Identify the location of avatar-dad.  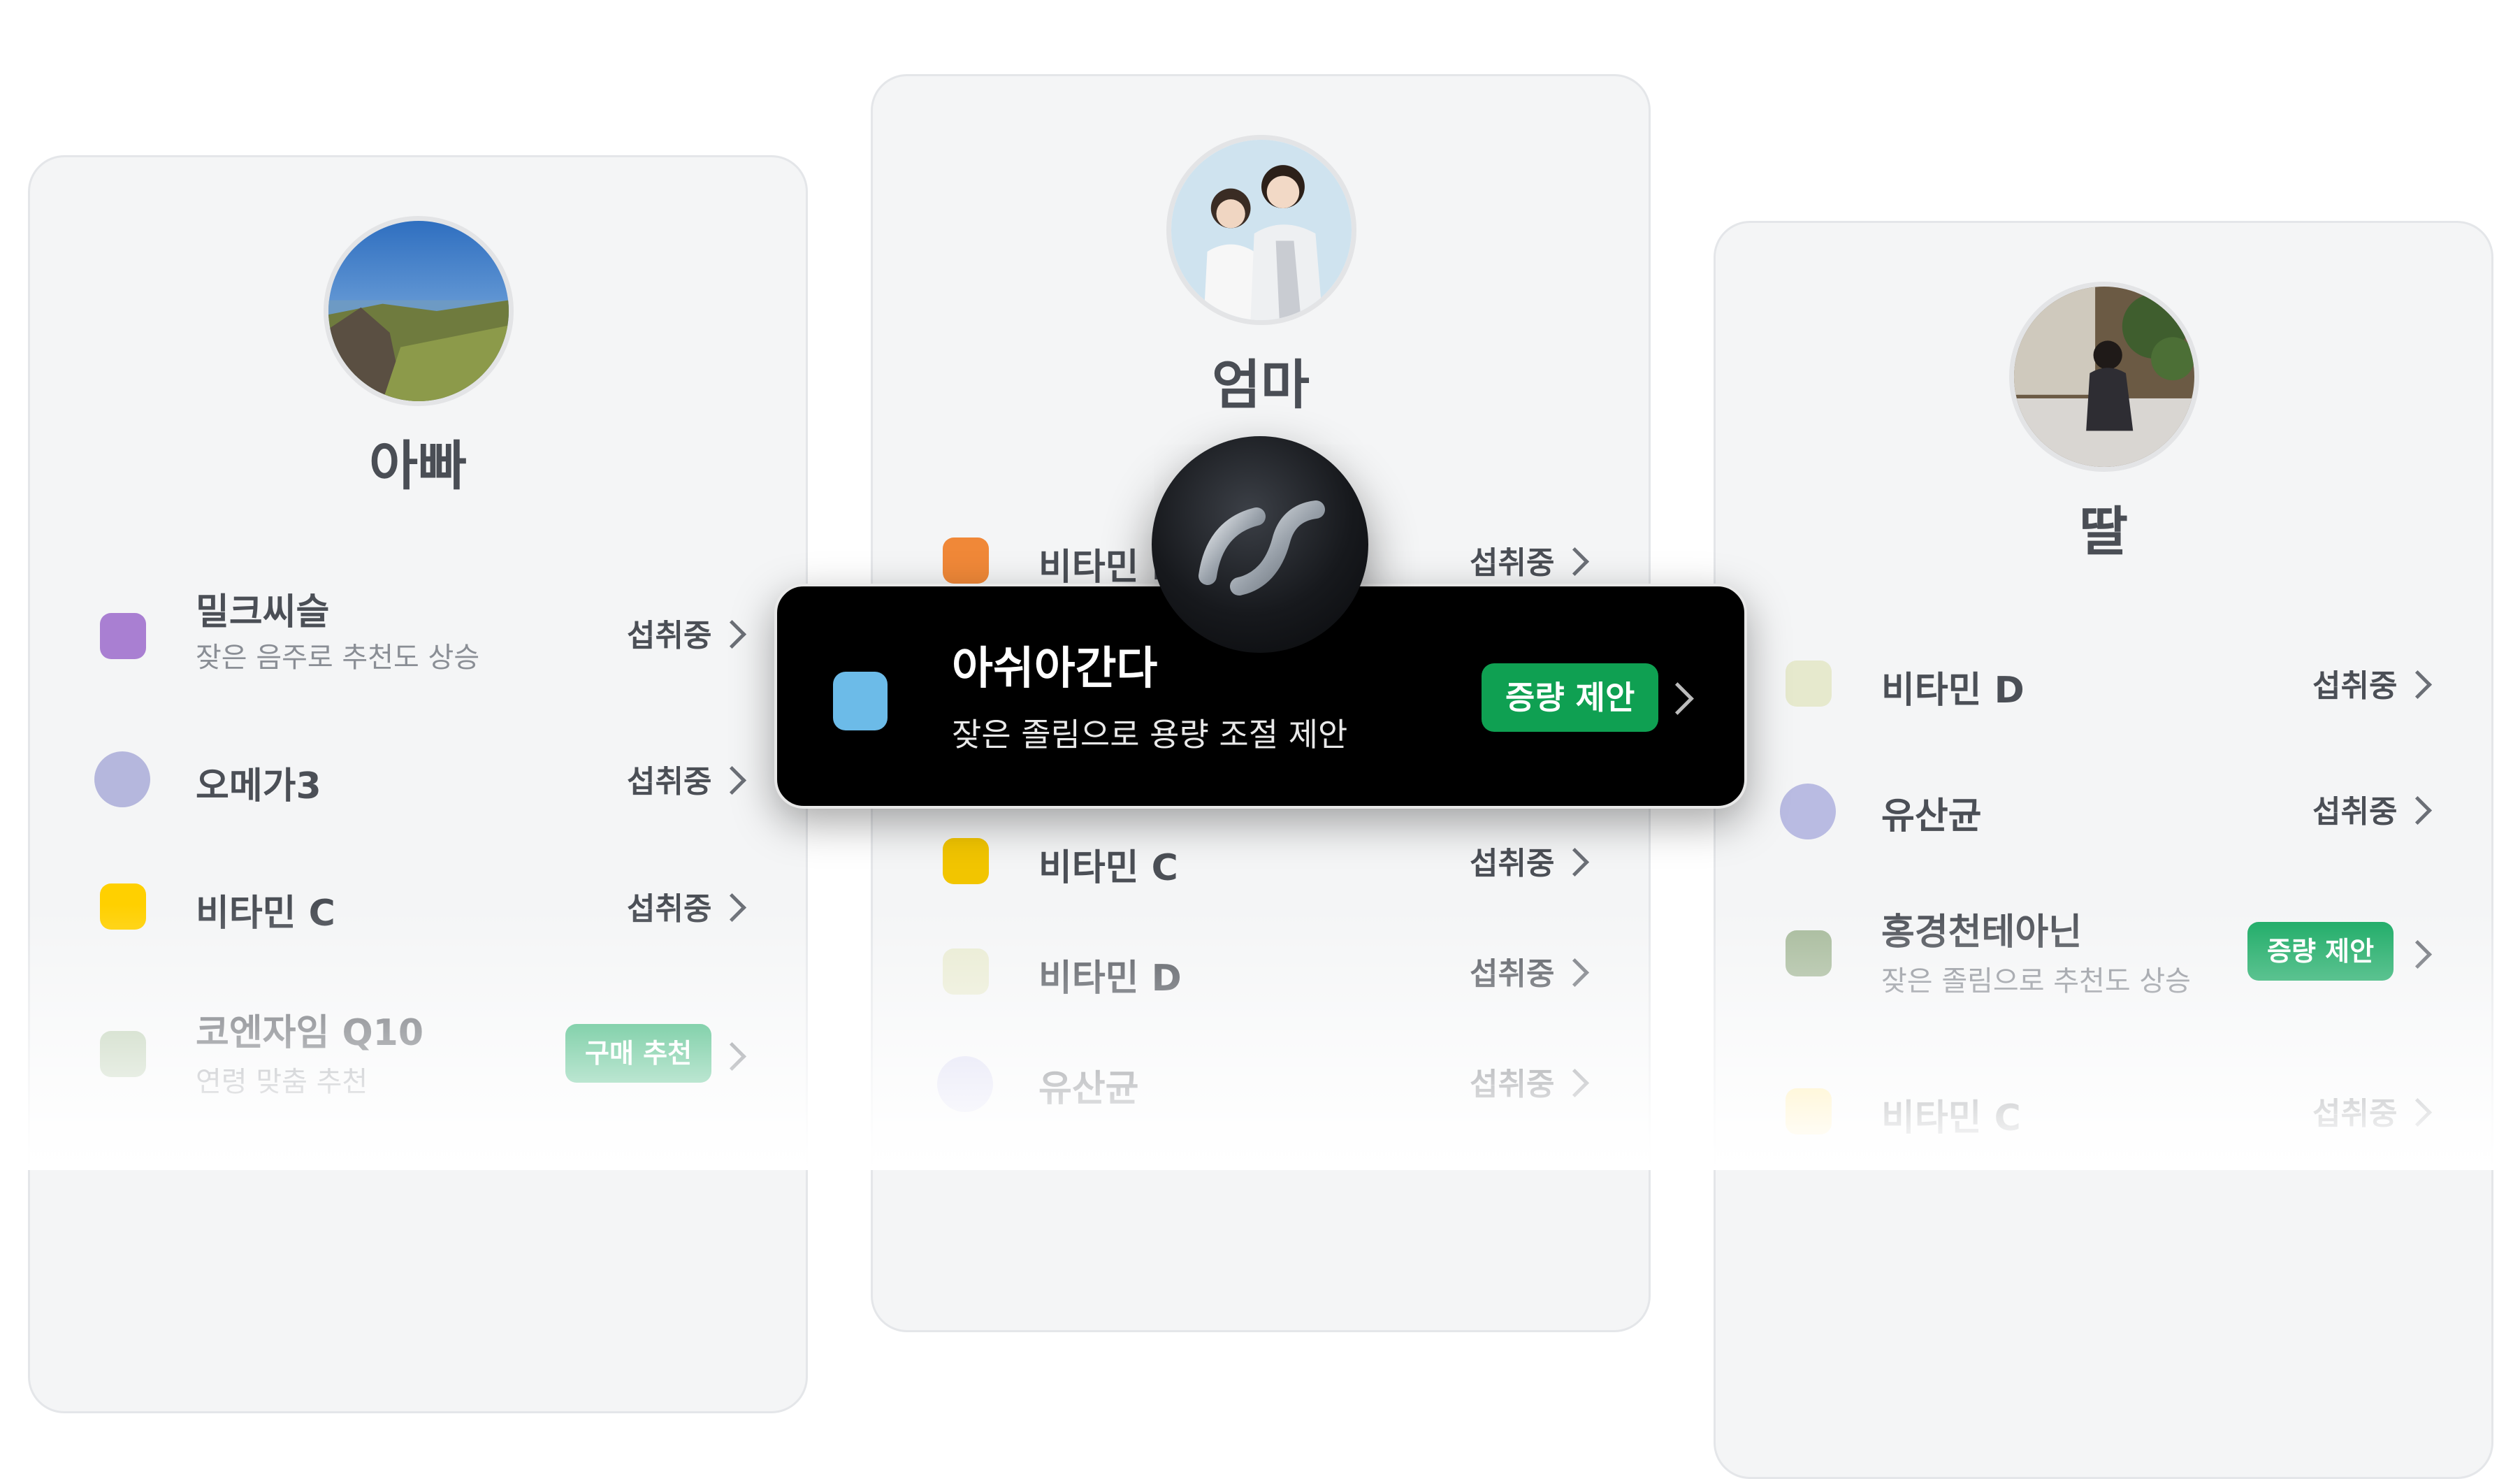
(419, 311).